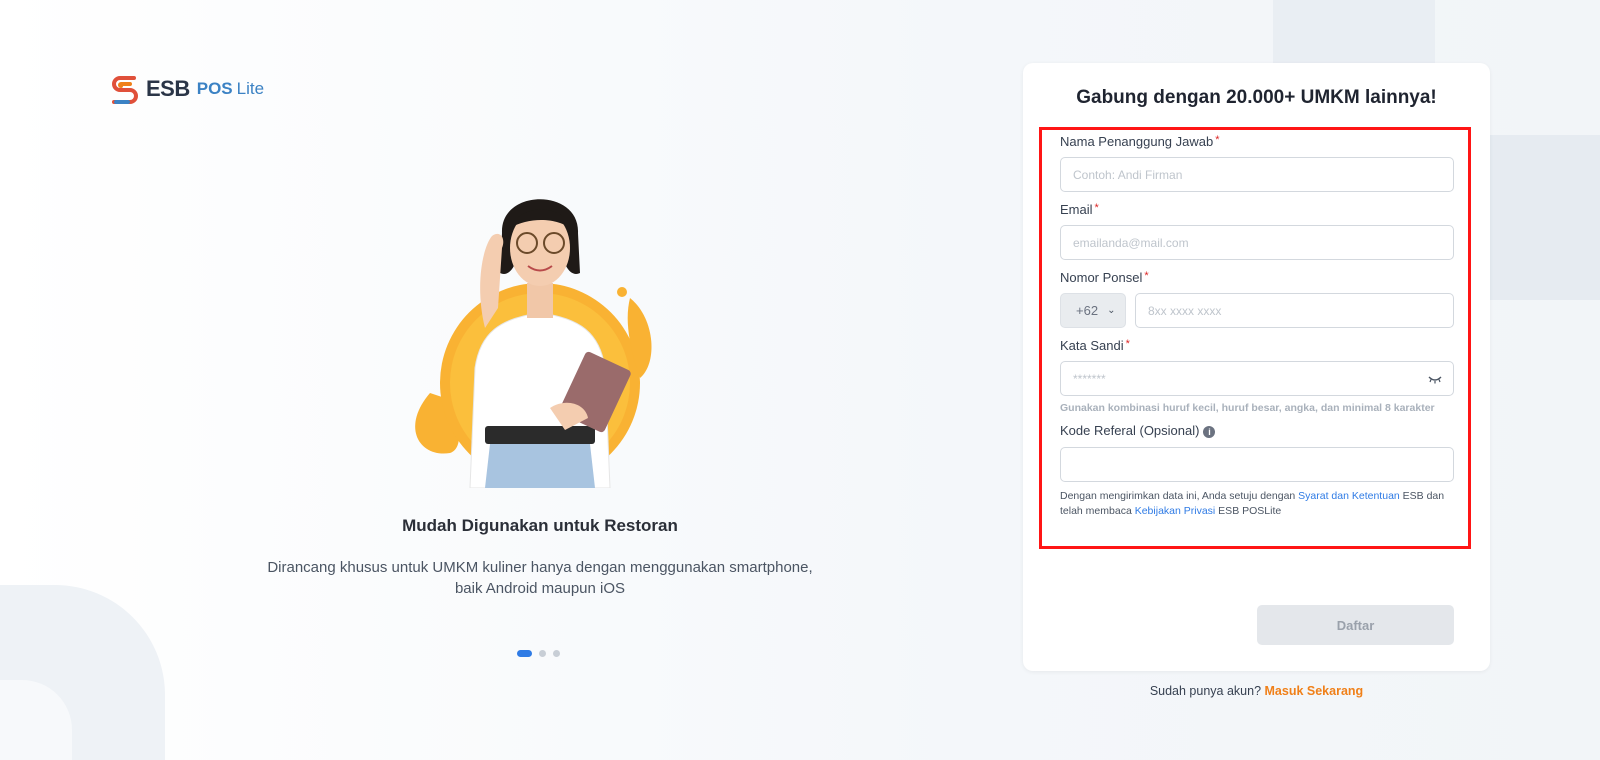 The width and height of the screenshot is (1600, 760). I want to click on hero-title: Mudah Digunakan untuk Restoran, so click(540, 525).